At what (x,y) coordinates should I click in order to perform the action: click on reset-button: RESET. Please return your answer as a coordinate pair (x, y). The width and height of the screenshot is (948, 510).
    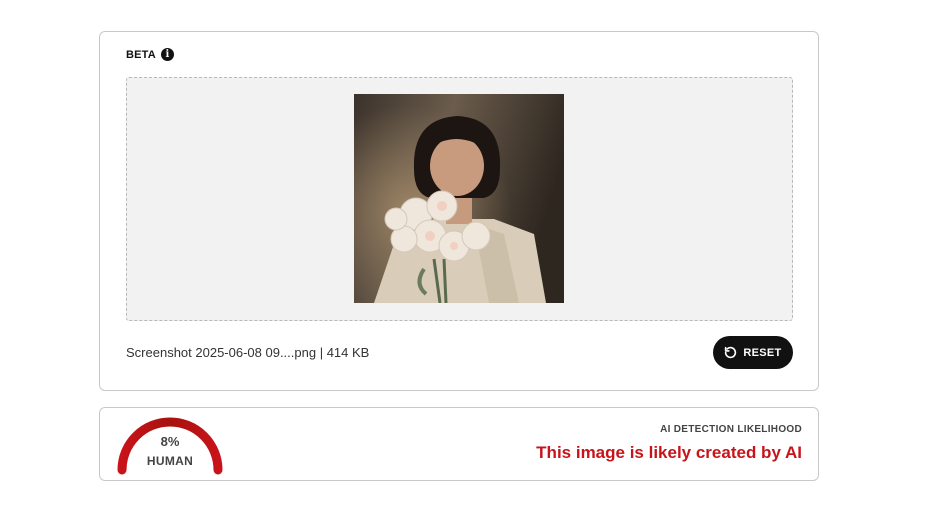
    Looking at the image, I should click on (753, 352).